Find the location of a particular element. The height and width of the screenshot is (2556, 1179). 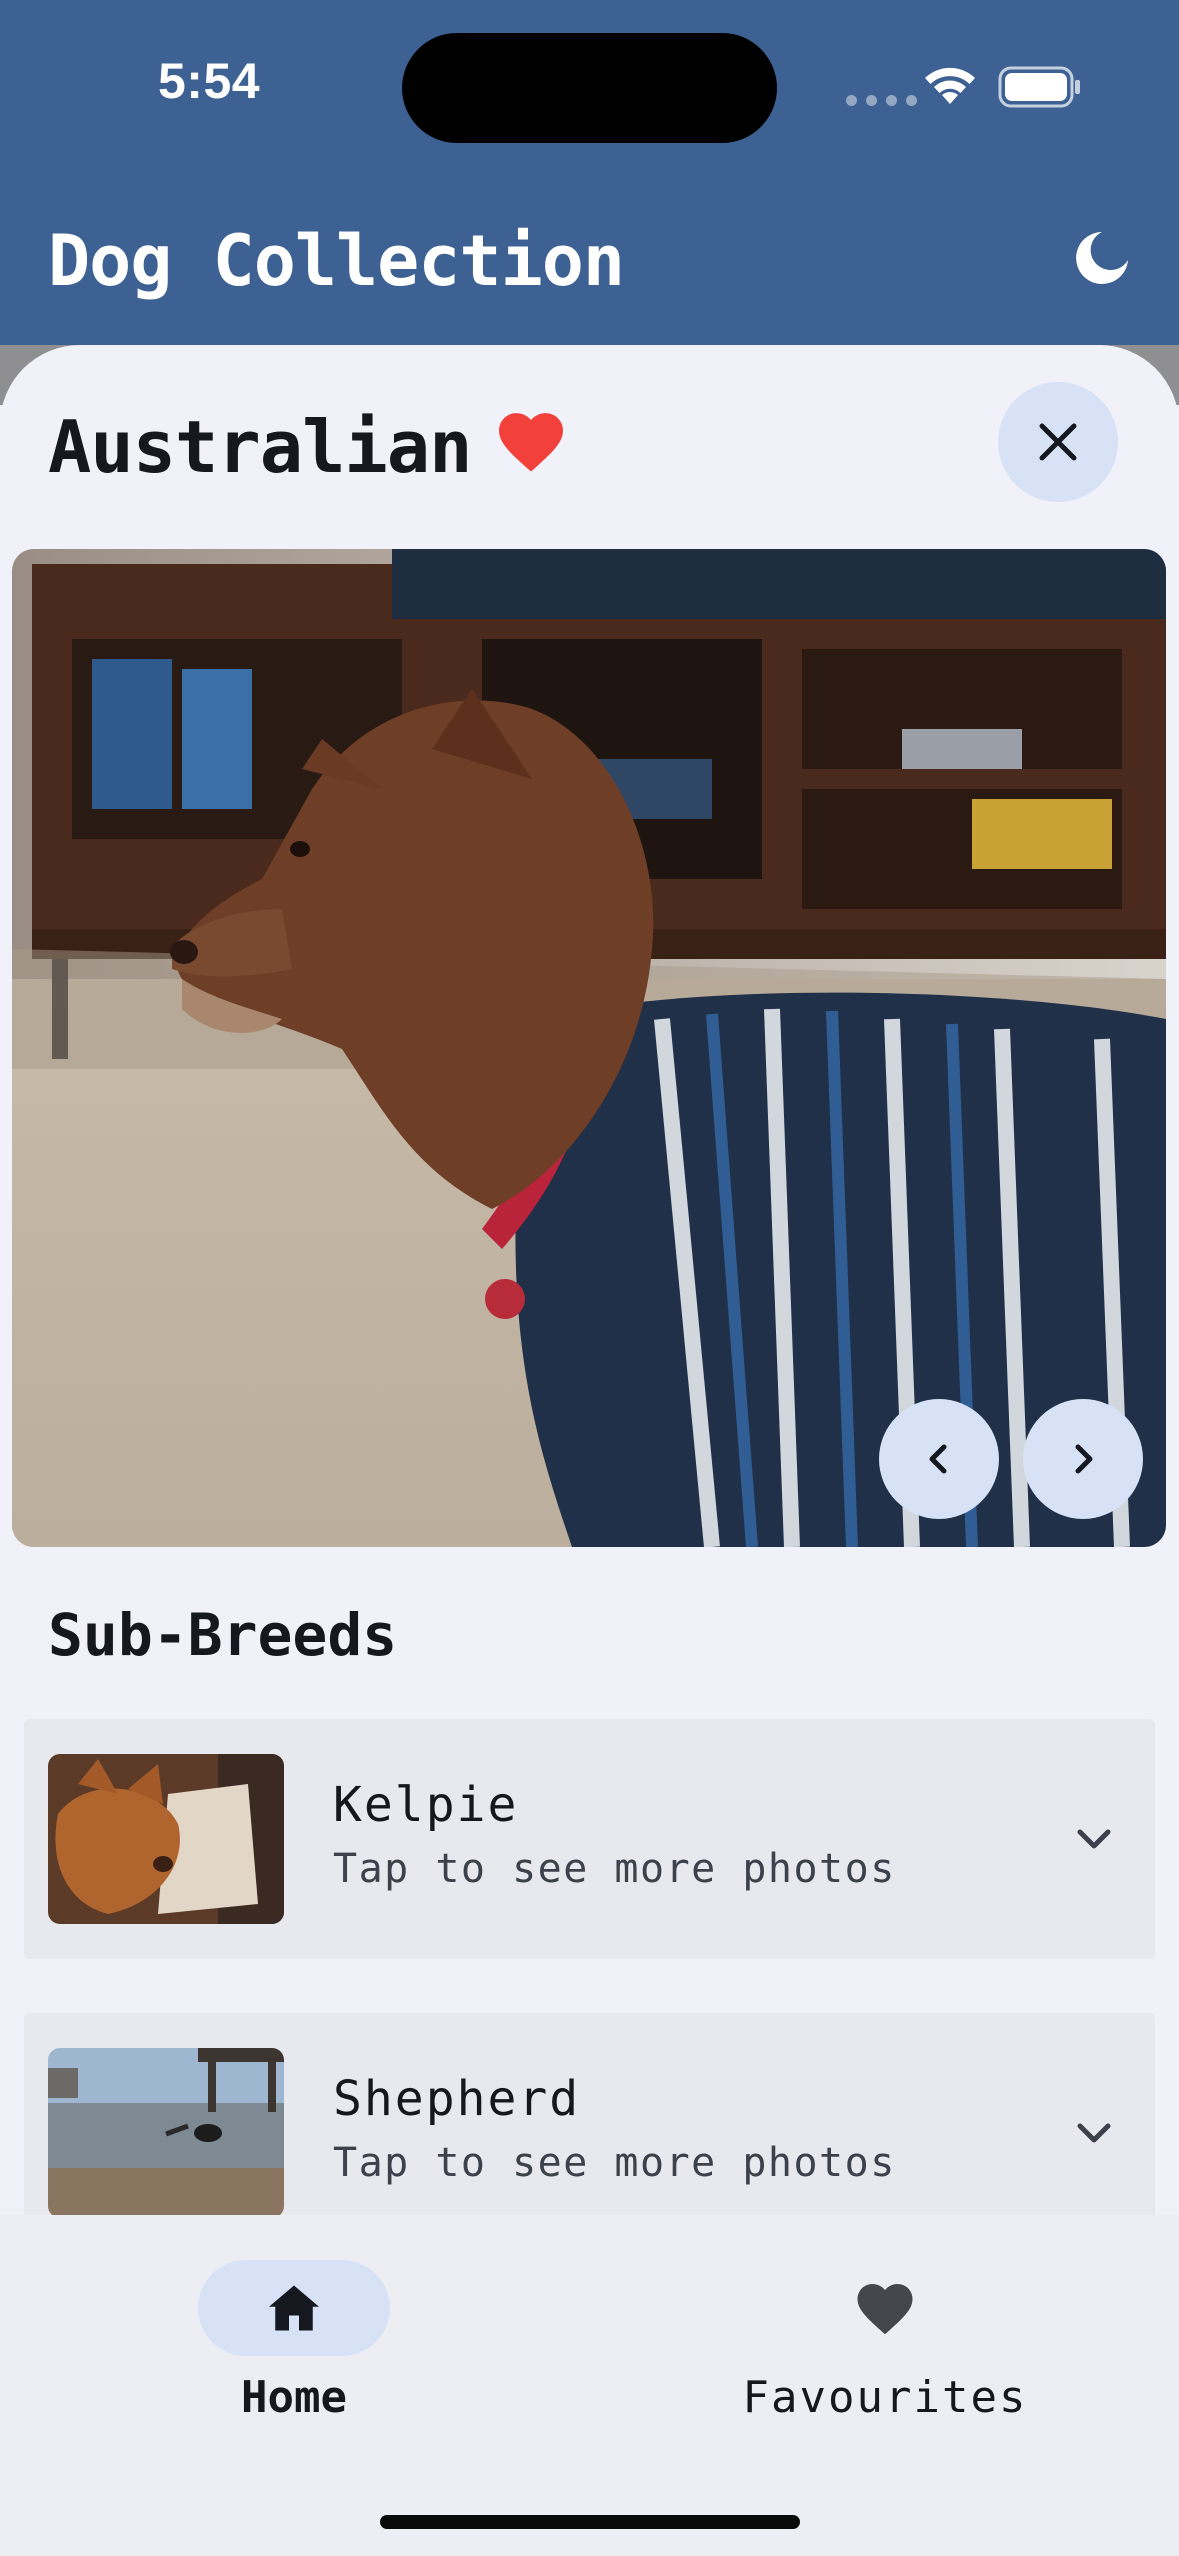

bottom-navigation: Home Favourites is located at coordinates (589, 2385).